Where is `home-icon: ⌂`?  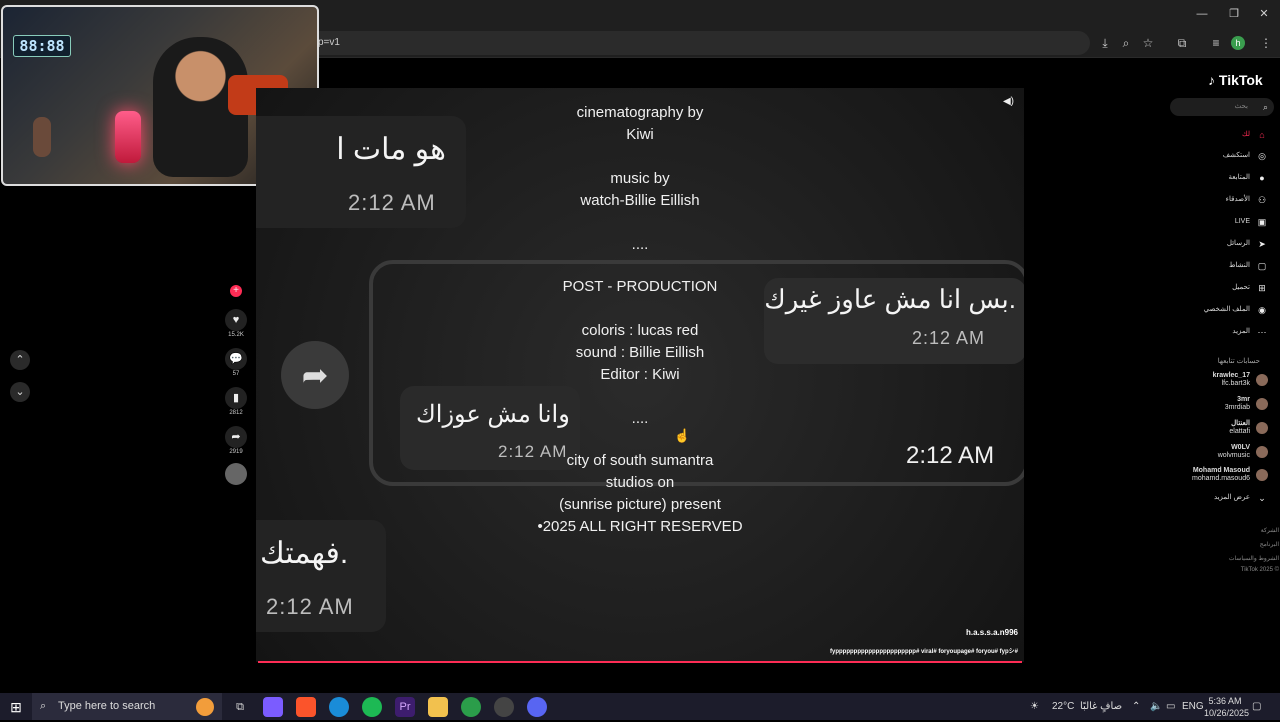
home-icon: ⌂ is located at coordinates (1262, 135).